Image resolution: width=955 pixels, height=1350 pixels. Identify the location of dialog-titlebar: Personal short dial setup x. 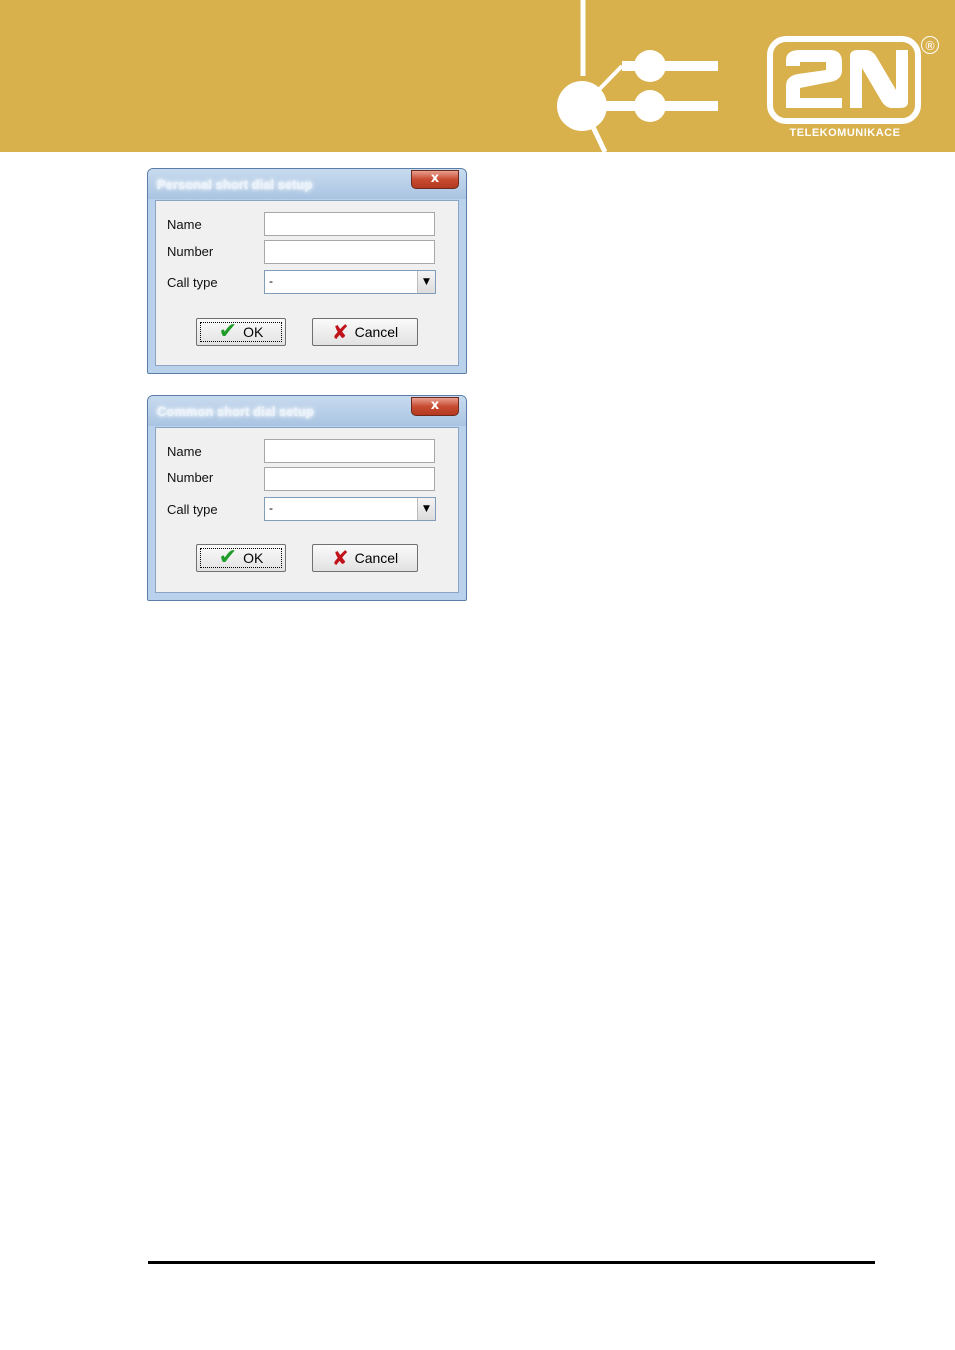
(307, 184).